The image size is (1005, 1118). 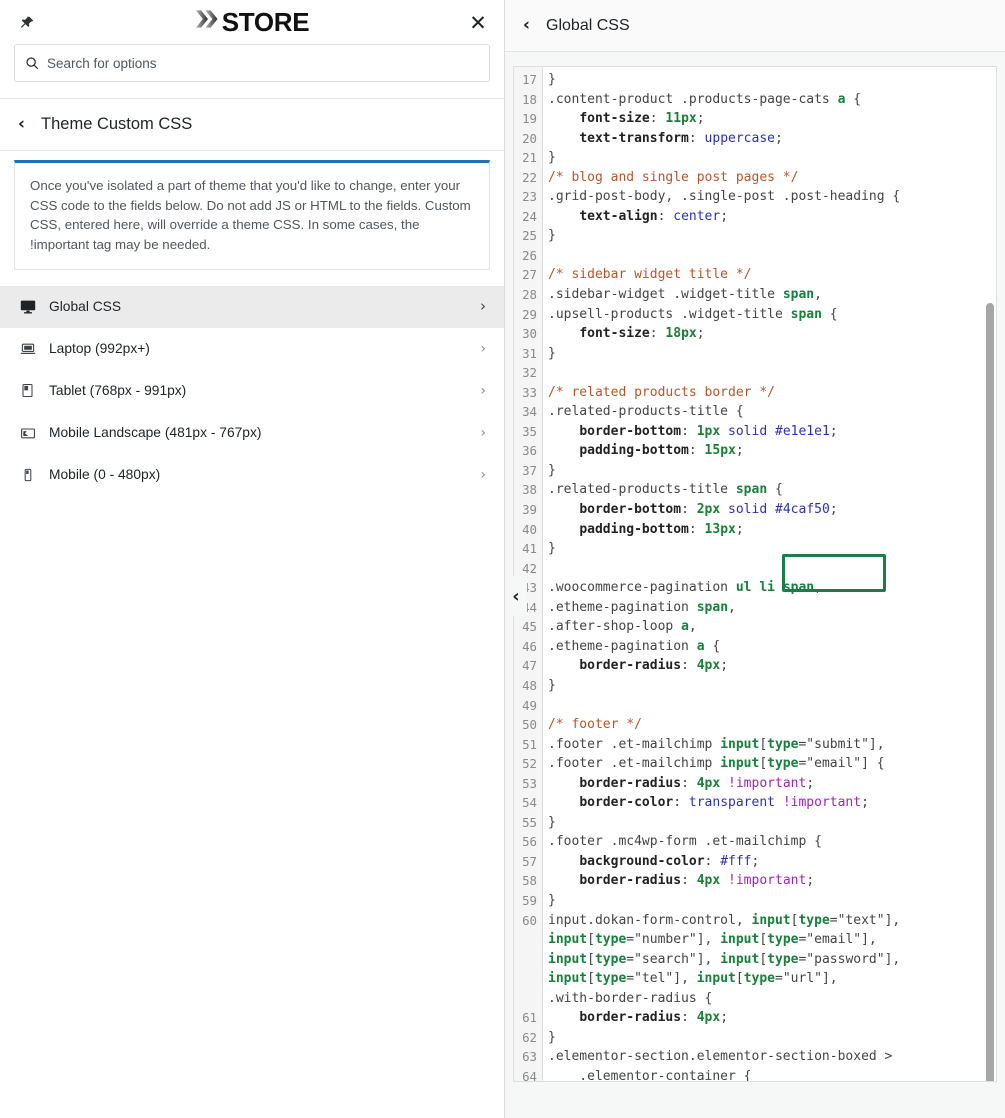 I want to click on line-number: 41, so click(x=529, y=549).